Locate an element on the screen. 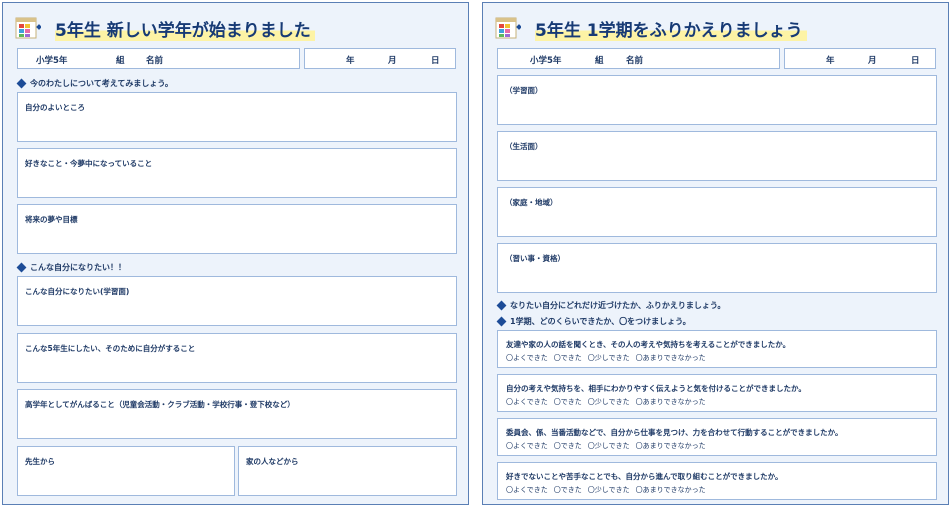 This screenshot has width=951, height=507. reflection-box: （家庭・地域） is located at coordinates (717, 212).